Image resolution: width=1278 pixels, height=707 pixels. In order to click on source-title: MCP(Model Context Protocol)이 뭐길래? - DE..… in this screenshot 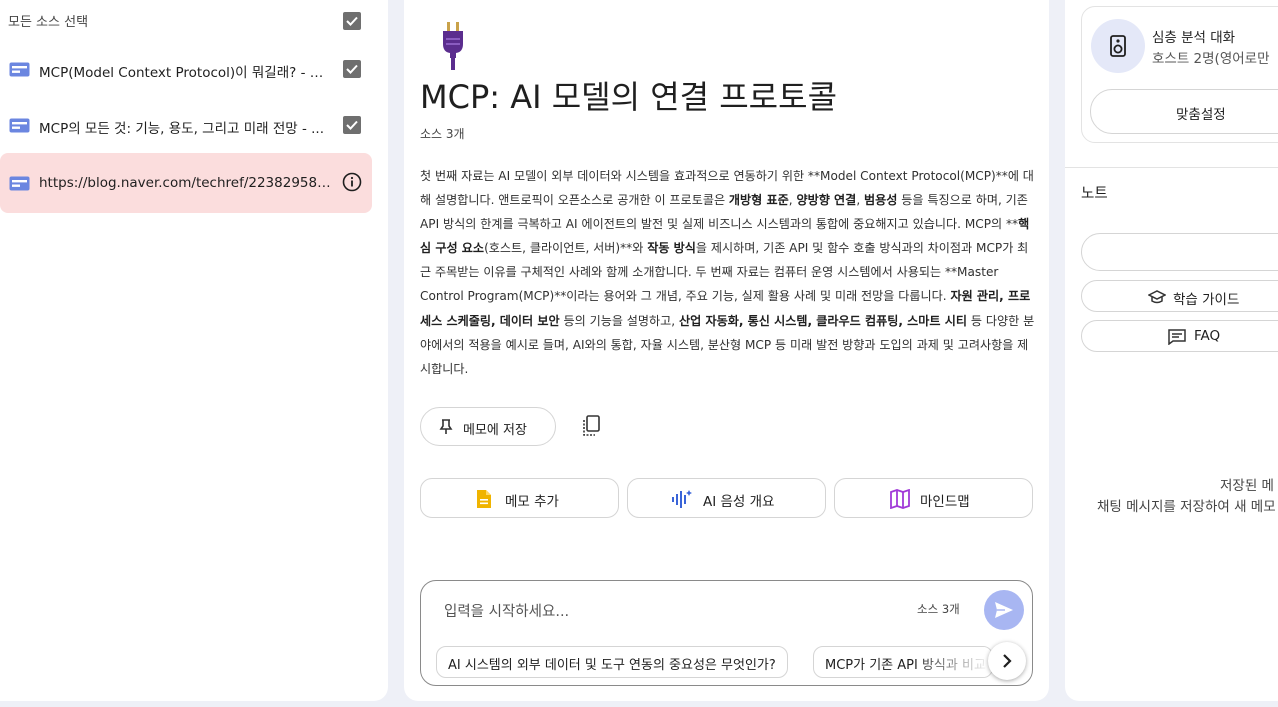, I will do `click(186, 73)`.